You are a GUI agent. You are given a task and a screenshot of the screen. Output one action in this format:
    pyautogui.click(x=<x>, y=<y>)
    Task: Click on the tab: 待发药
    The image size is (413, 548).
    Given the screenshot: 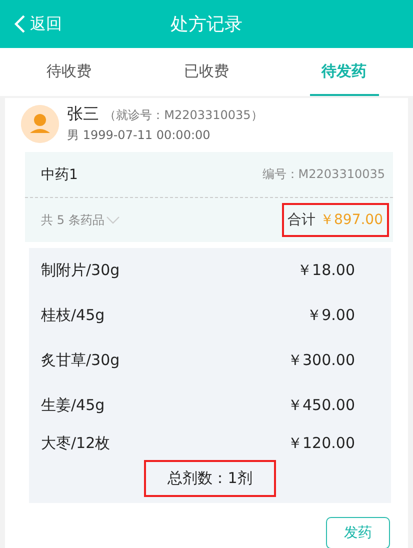 What is the action you would take?
    pyautogui.click(x=344, y=72)
    